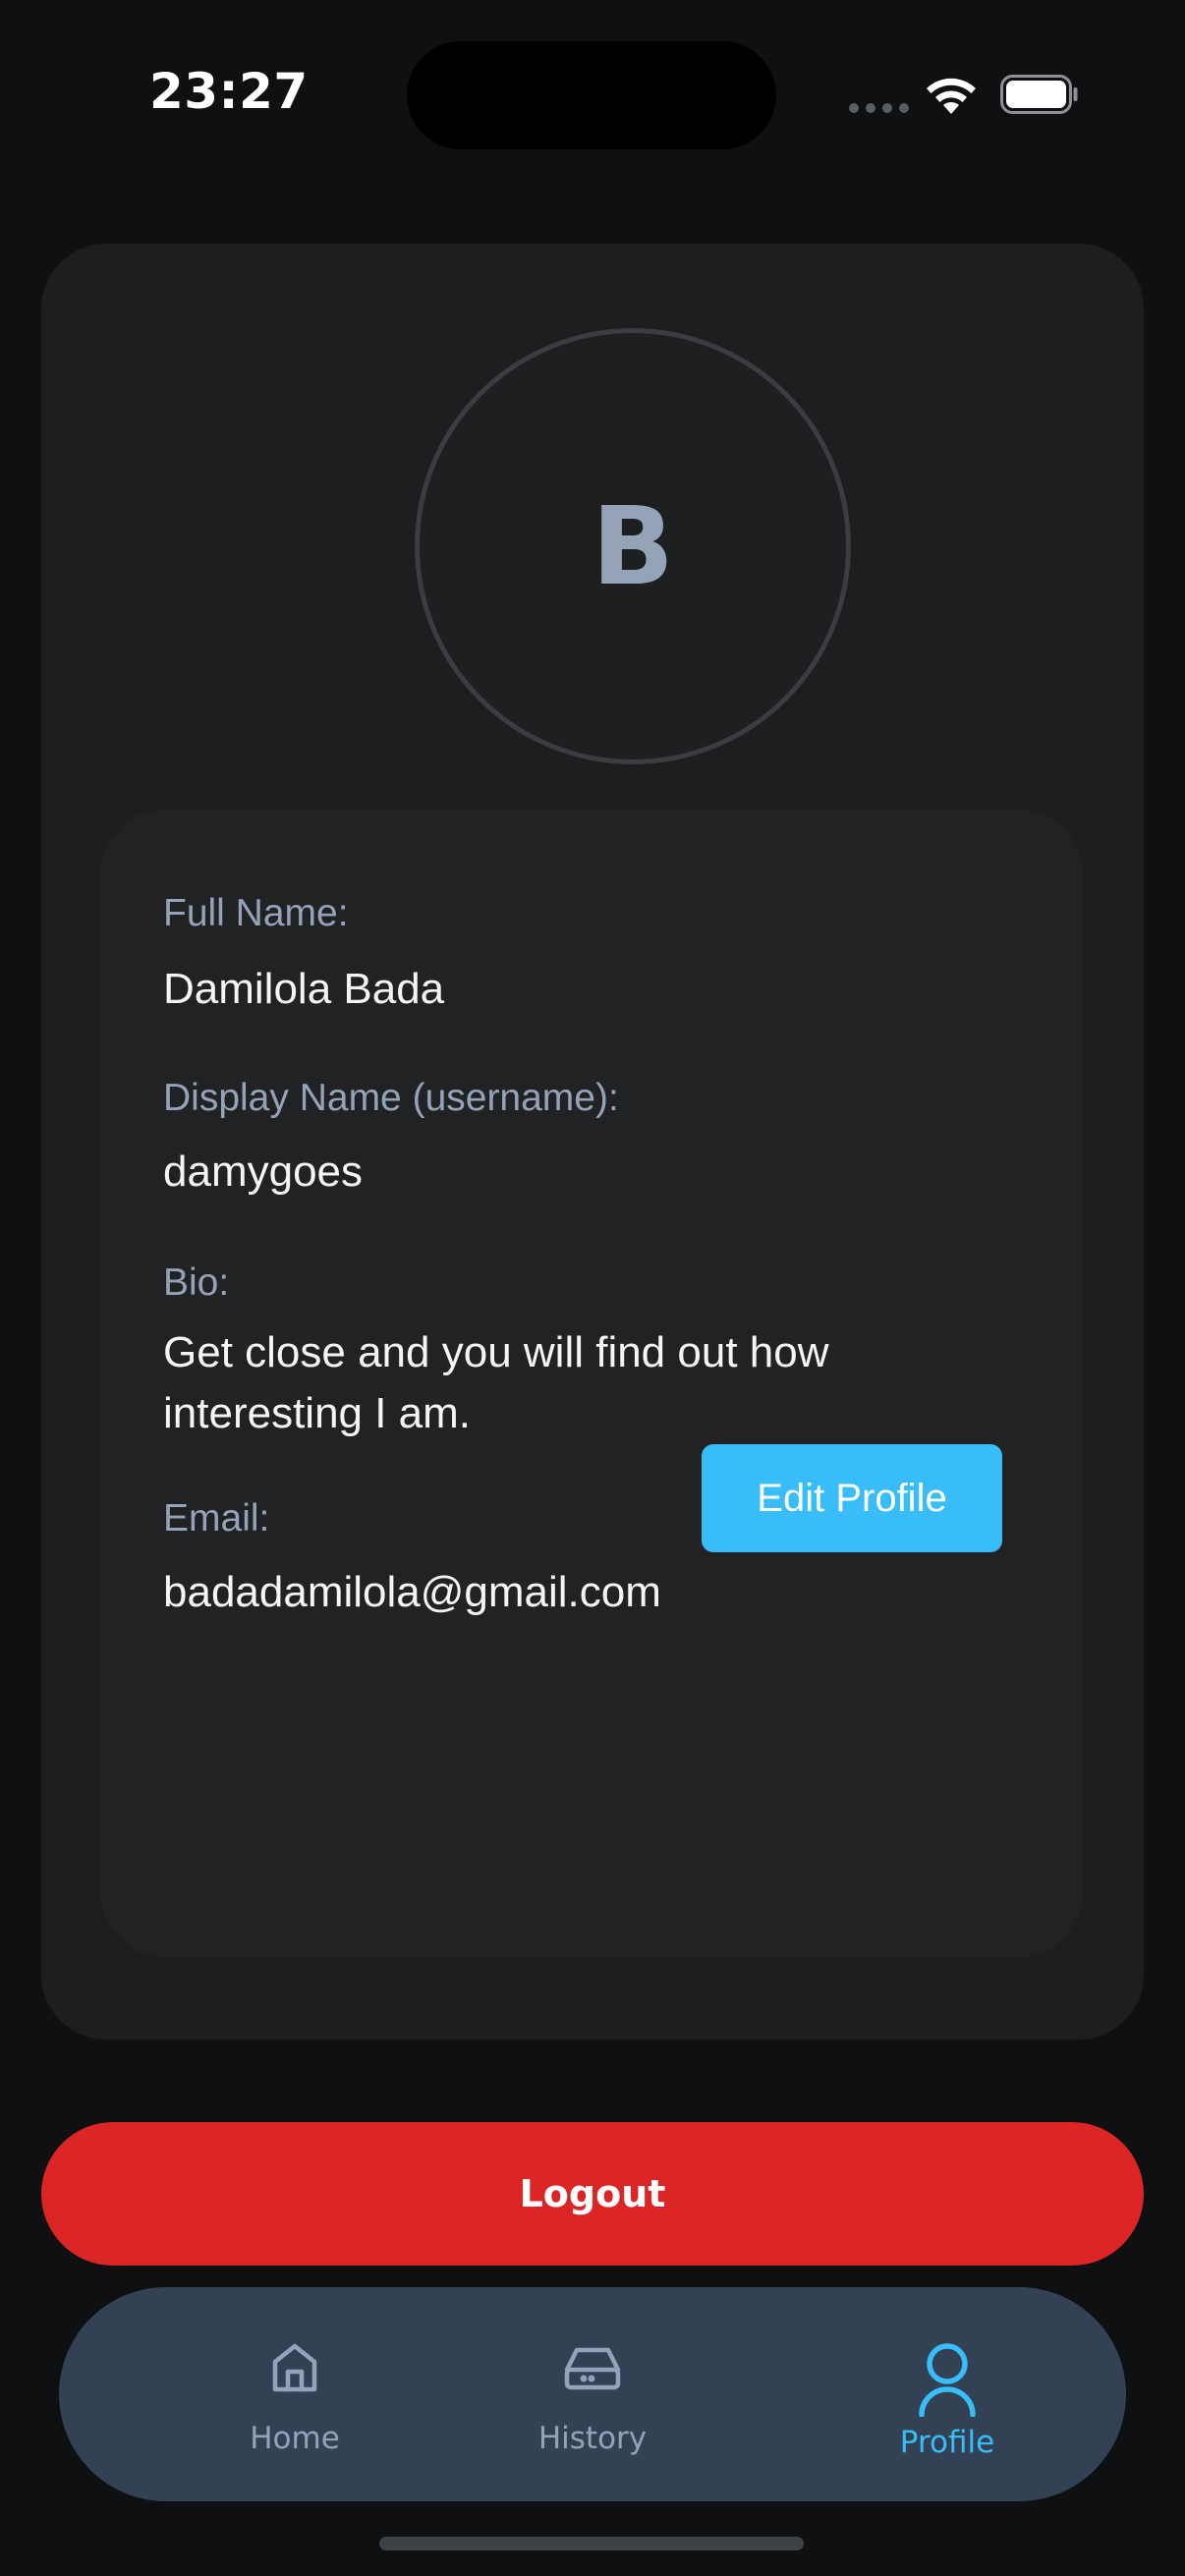  I want to click on username-field: Display Name (username): damygoes, so click(586, 1139).